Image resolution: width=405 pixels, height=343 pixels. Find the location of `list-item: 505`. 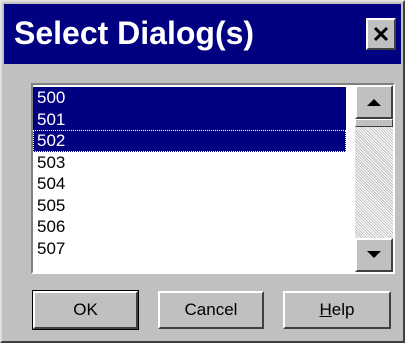

list-item: 505 is located at coordinates (189, 206).